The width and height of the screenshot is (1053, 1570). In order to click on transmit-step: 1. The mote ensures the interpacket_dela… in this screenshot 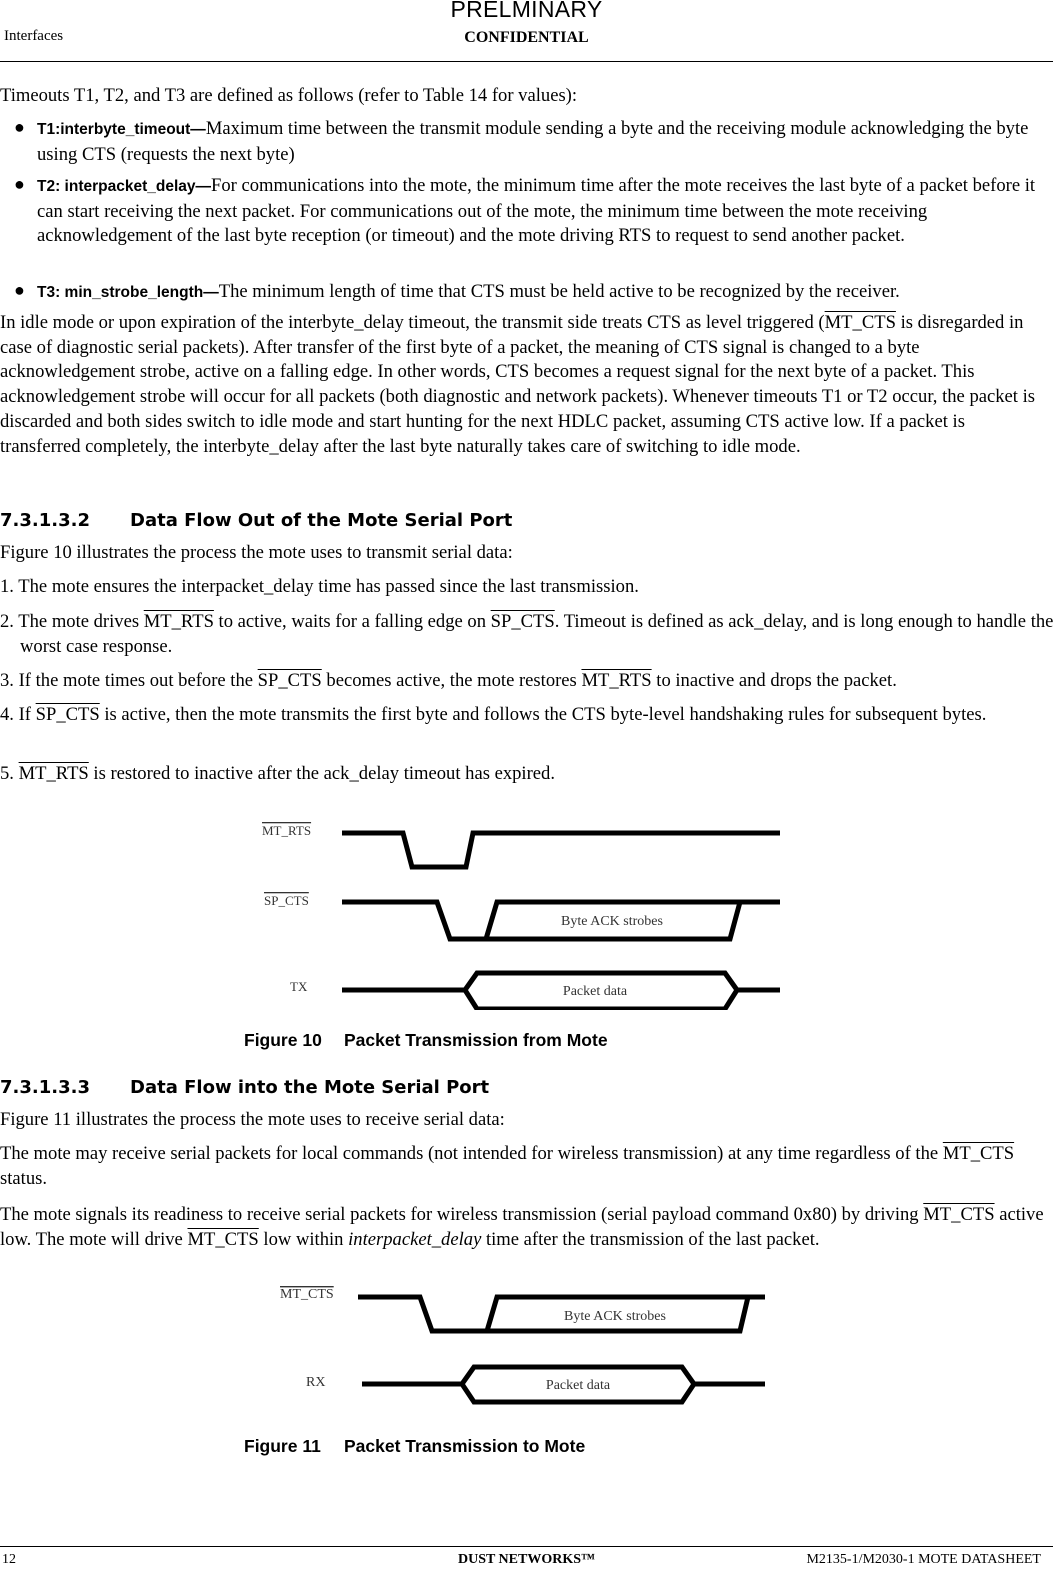, I will do `click(526, 587)`.